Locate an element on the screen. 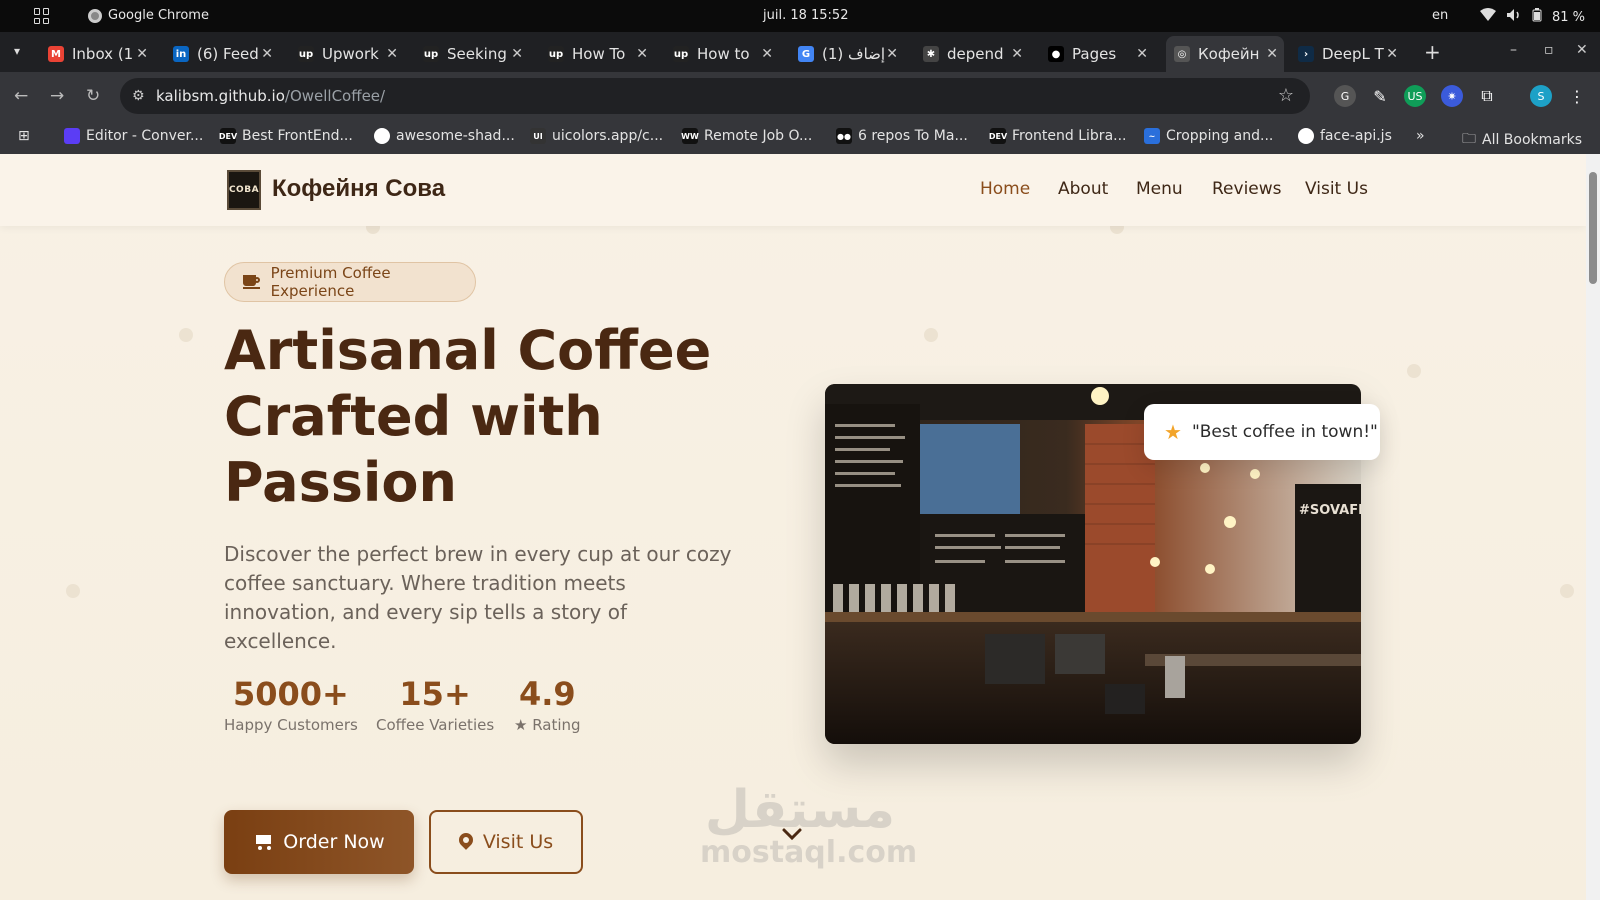  bookmark-star-icon: ☆ is located at coordinates (1286, 95).